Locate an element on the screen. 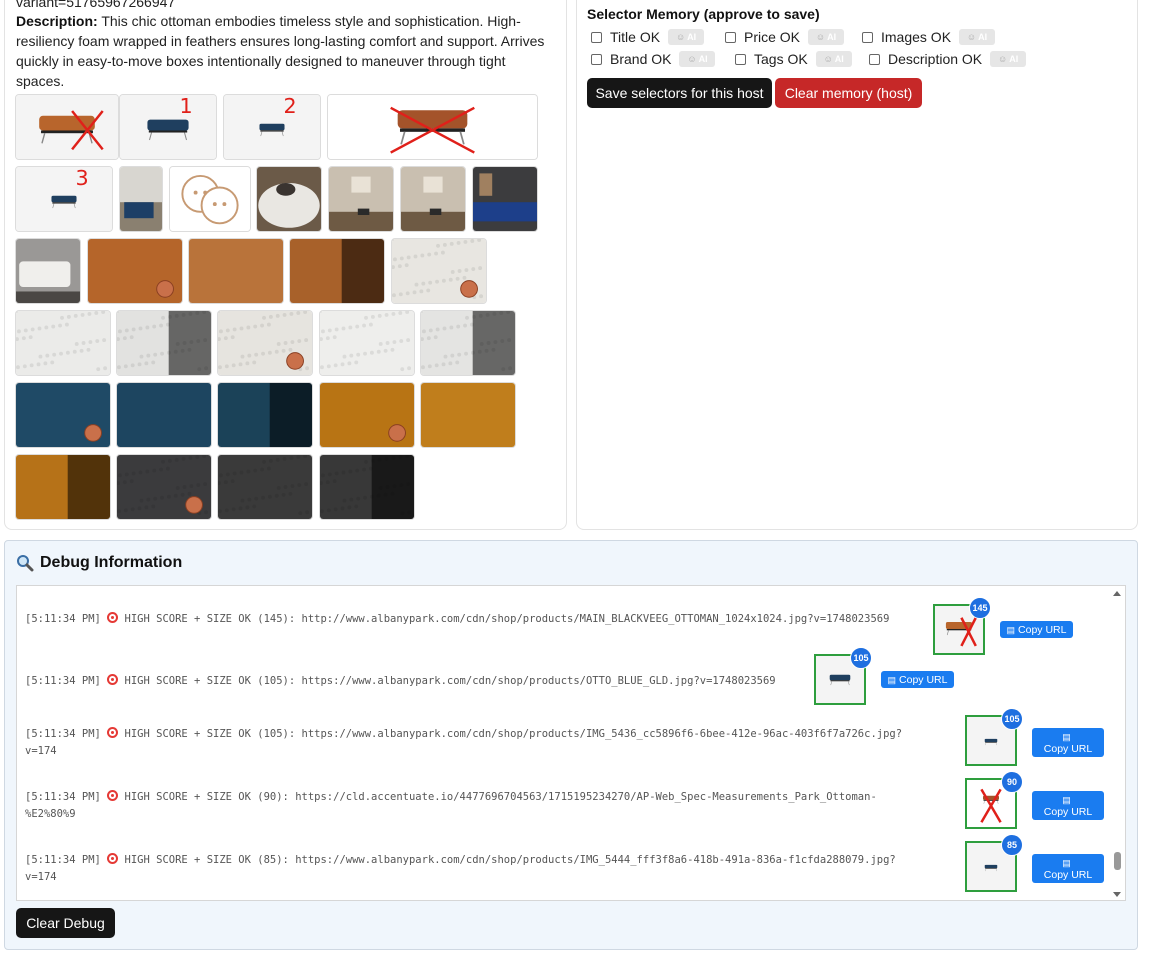 The image size is (1150, 961). magnifier-icon is located at coordinates (25, 563).